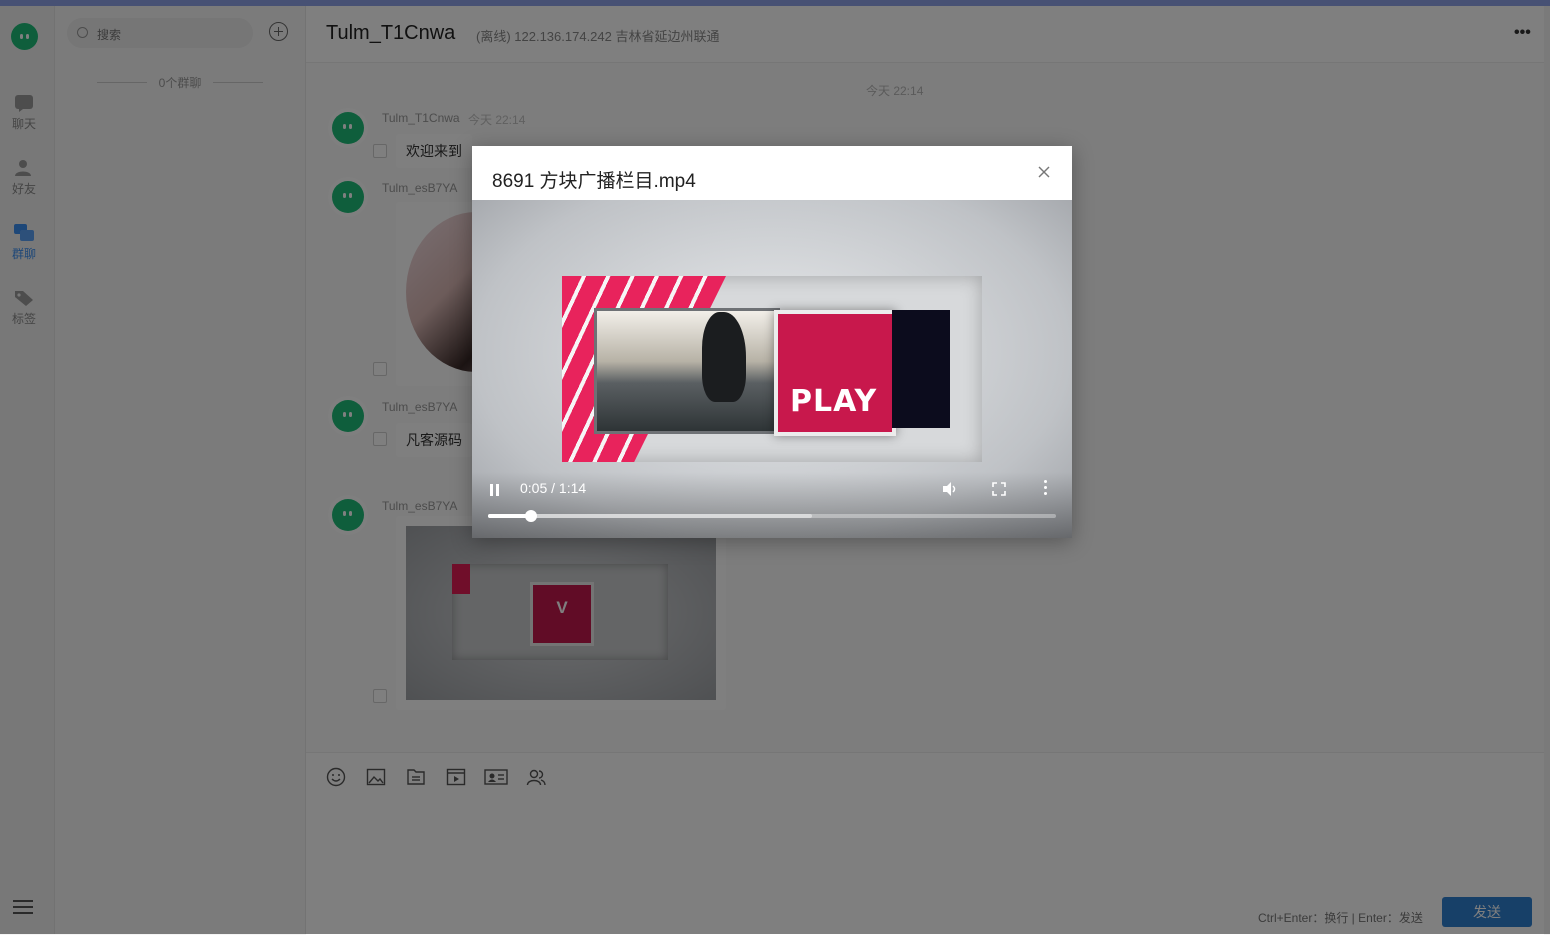  Describe the element at coordinates (772, 505) in the screenshot. I see `video-controls: 0:05 / 1:14` at that location.